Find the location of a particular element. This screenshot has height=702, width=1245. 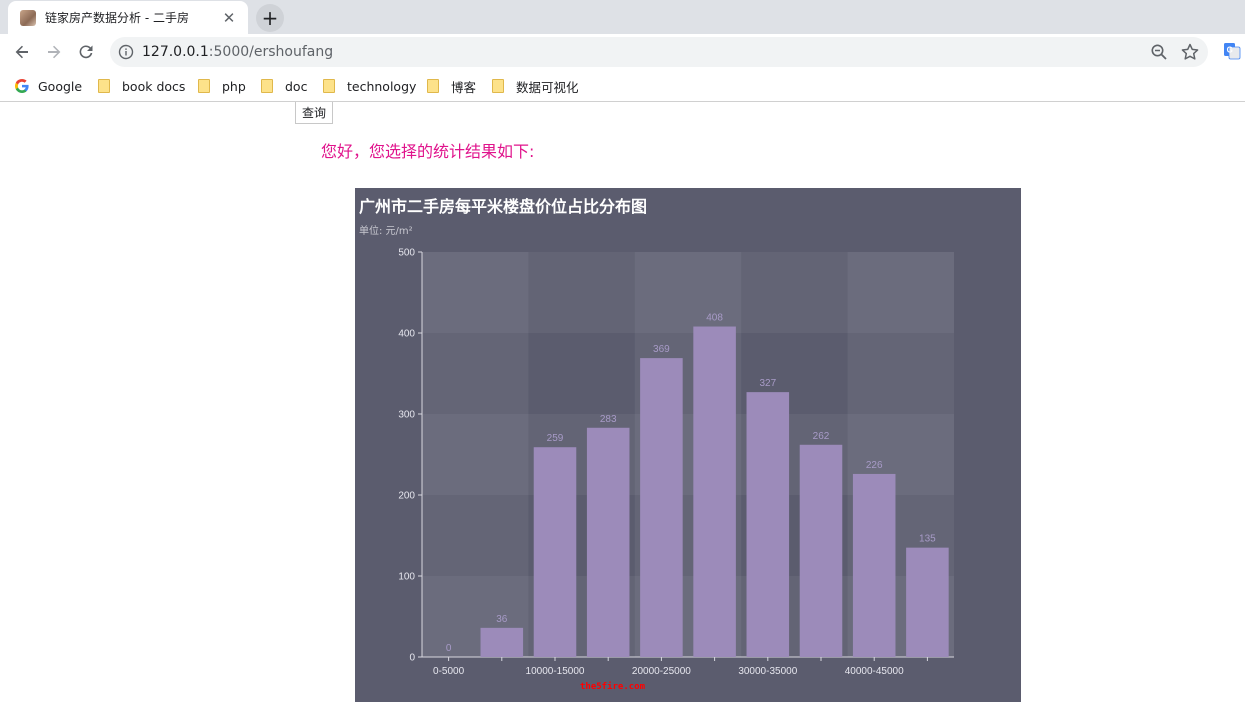

split-area-band is located at coordinates (688, 292).